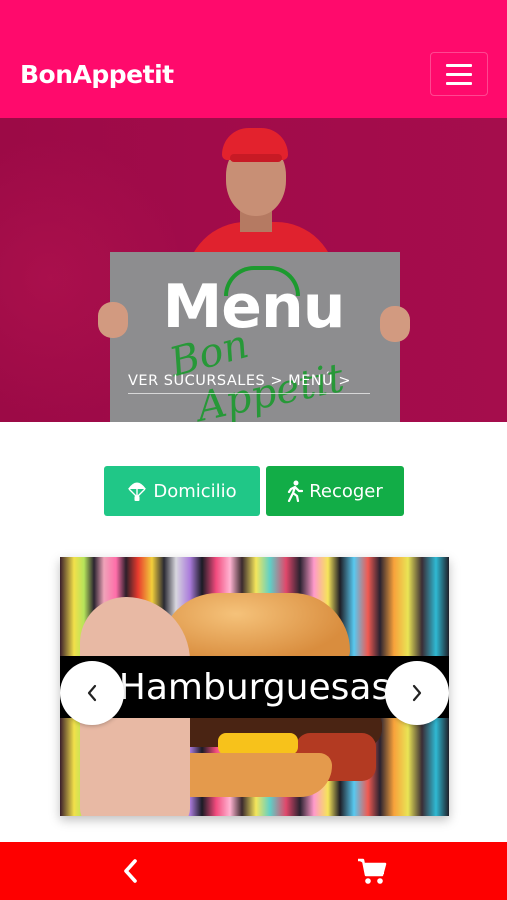 The width and height of the screenshot is (507, 900). What do you see at coordinates (253, 871) in the screenshot?
I see `bottom-nav-bar` at bounding box center [253, 871].